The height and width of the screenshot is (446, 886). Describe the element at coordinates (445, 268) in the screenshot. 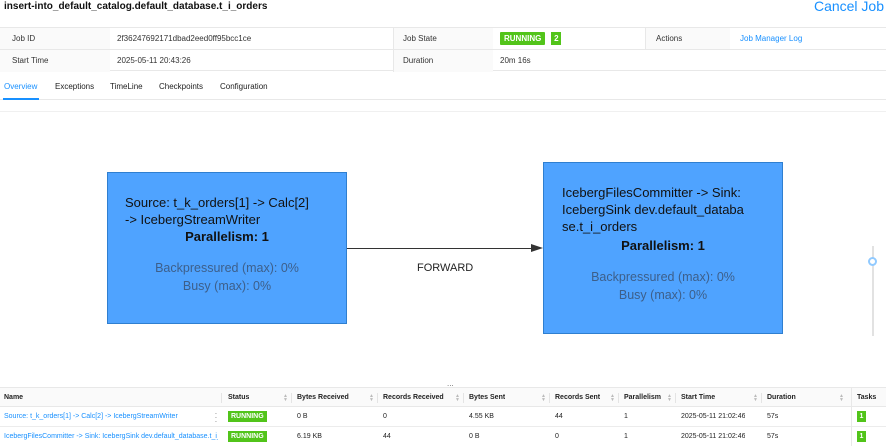

I see `graph-edge-label: FORWARD` at that location.